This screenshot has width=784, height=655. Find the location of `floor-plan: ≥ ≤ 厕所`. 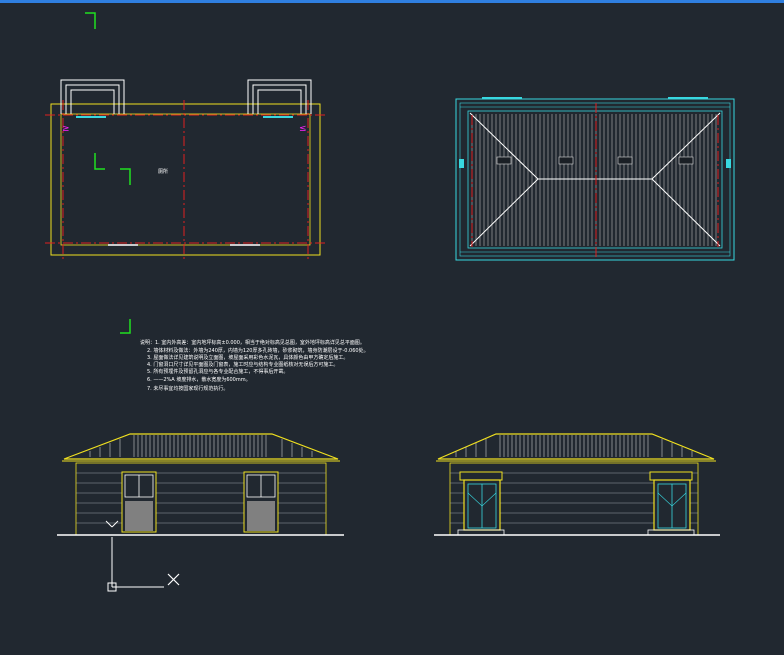

floor-plan: ≥ ≤ 厕所 is located at coordinates (185, 170).